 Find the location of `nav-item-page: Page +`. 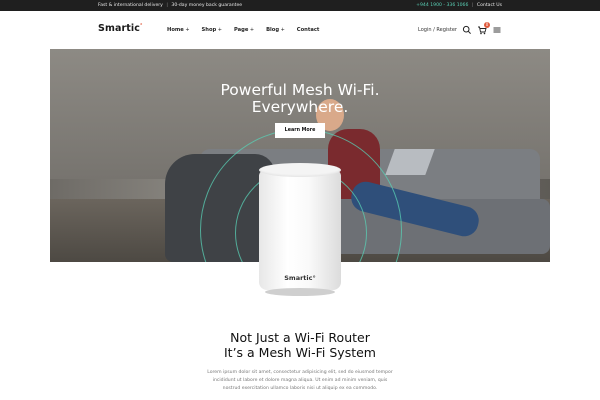

nav-item-page: Page + is located at coordinates (244, 30).